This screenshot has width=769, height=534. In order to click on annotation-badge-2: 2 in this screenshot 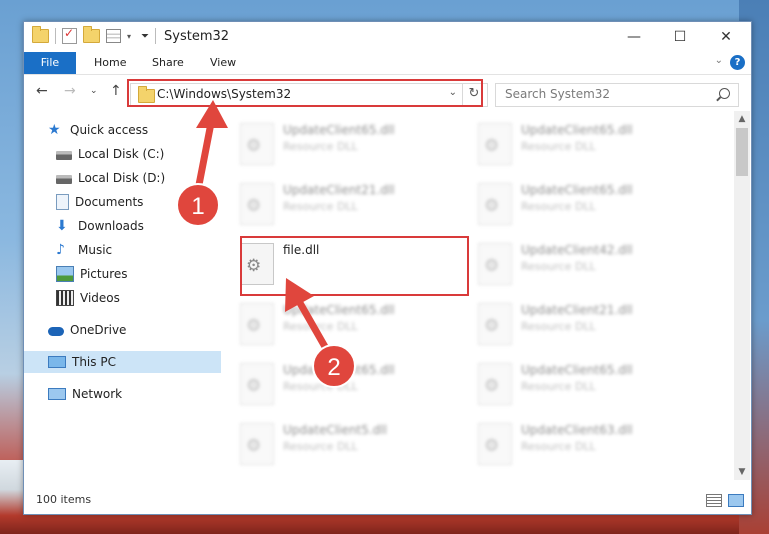, I will do `click(334, 366)`.